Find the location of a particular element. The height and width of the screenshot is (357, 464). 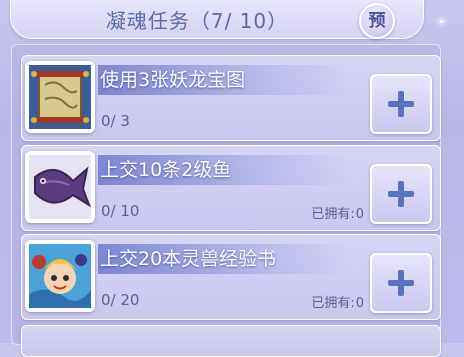

task-progress: 0/ 20 is located at coordinates (120, 300).